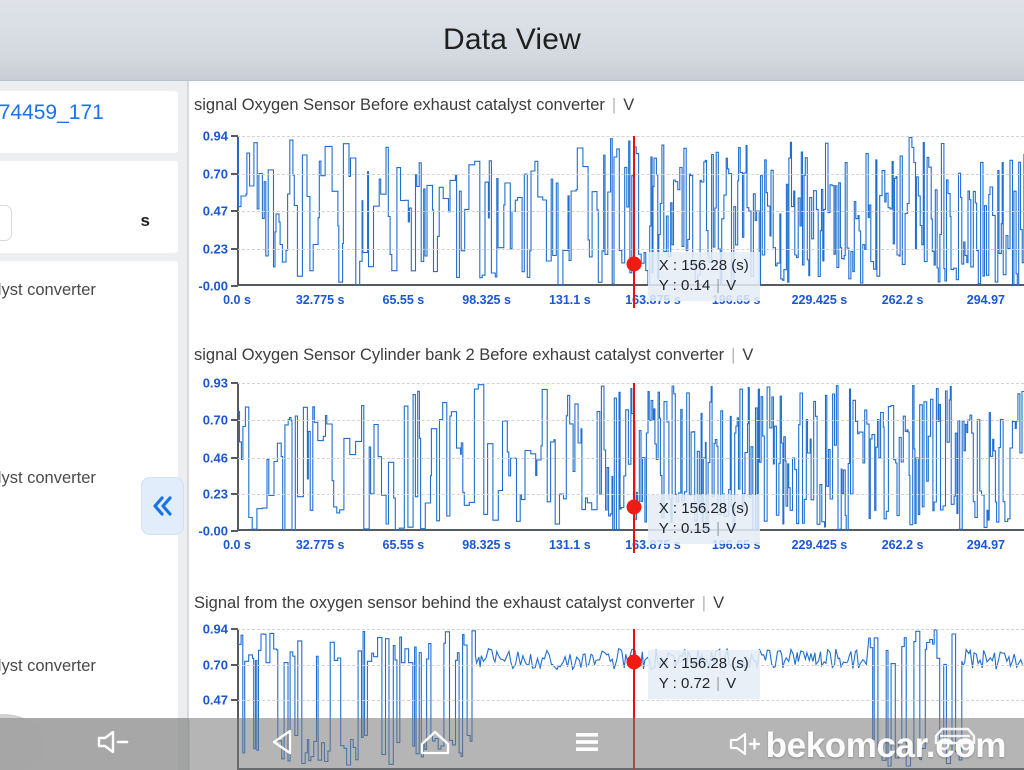  I want to click on double-chevron-left-icon, so click(163, 506).